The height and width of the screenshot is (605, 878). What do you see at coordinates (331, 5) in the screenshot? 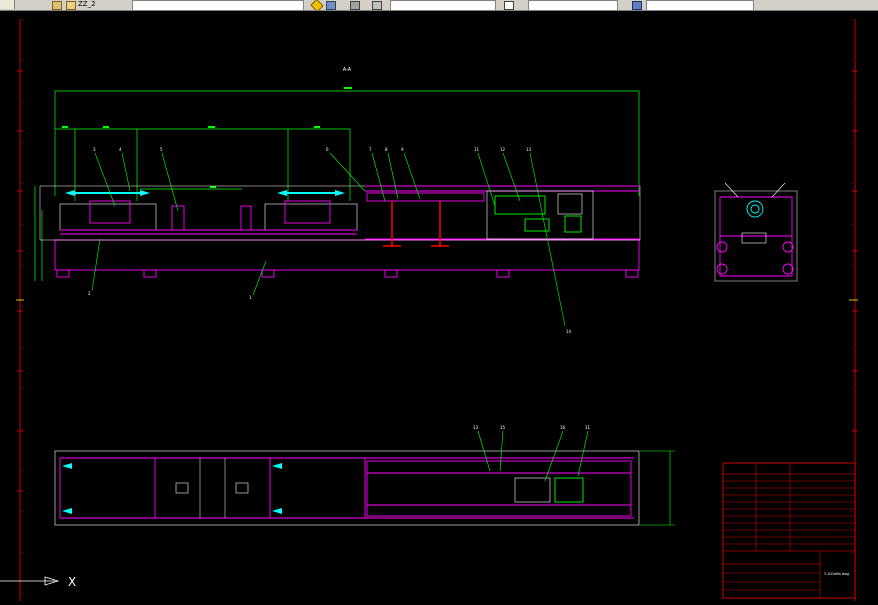
I see `layer-previous-icon` at bounding box center [331, 5].